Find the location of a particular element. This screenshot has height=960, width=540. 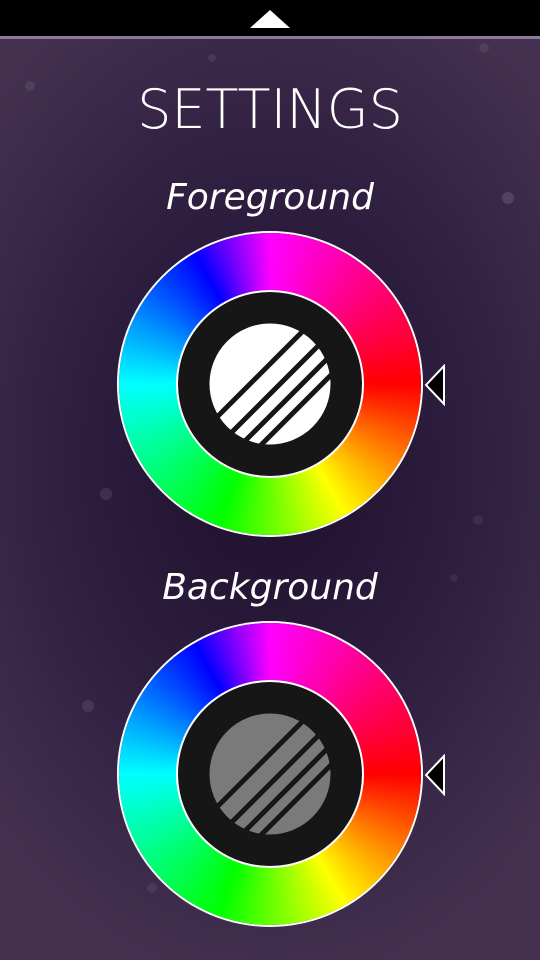

background-pointer-icon is located at coordinates (435, 775).